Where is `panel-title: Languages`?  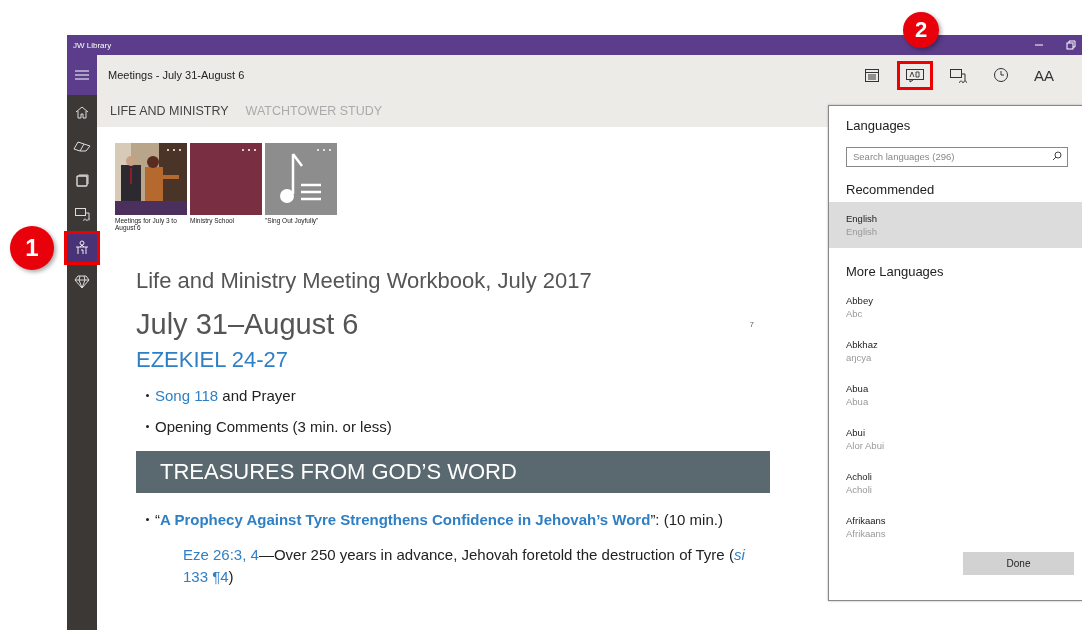 panel-title: Languages is located at coordinates (879, 125).